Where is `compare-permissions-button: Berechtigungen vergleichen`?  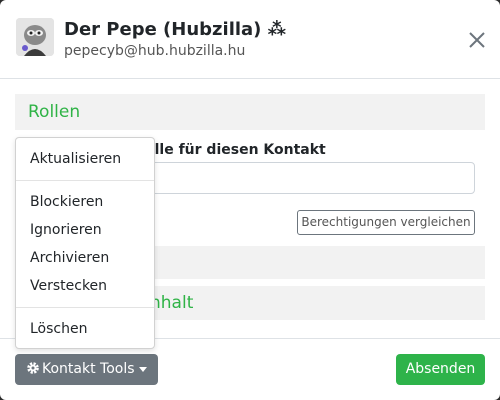
compare-permissions-button: Berechtigungen vergleichen is located at coordinates (386, 222).